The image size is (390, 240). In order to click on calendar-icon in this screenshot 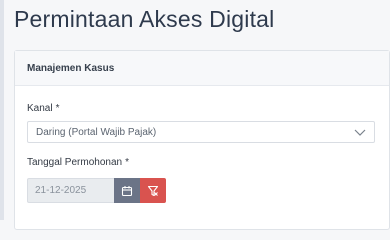, I will do `click(127, 190)`.